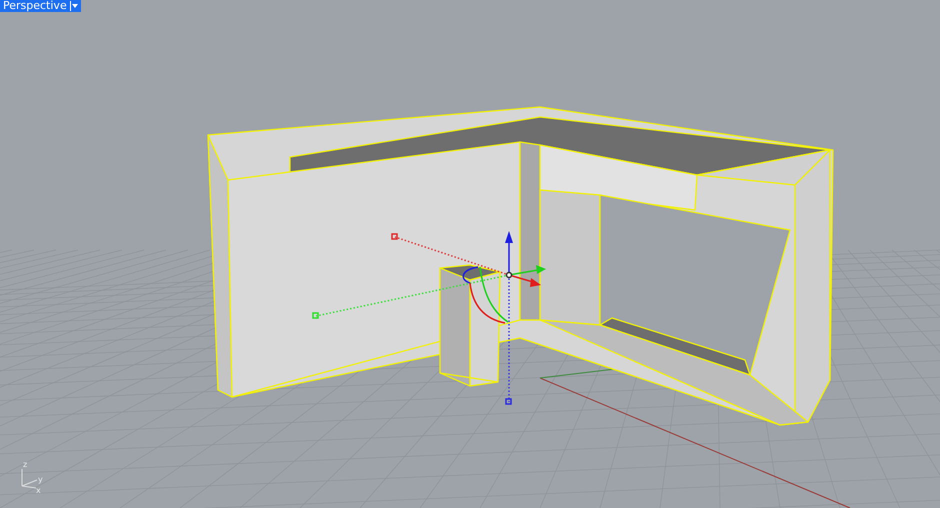  Describe the element at coordinates (429, 318) in the screenshot. I see `transform-gizmo` at that location.